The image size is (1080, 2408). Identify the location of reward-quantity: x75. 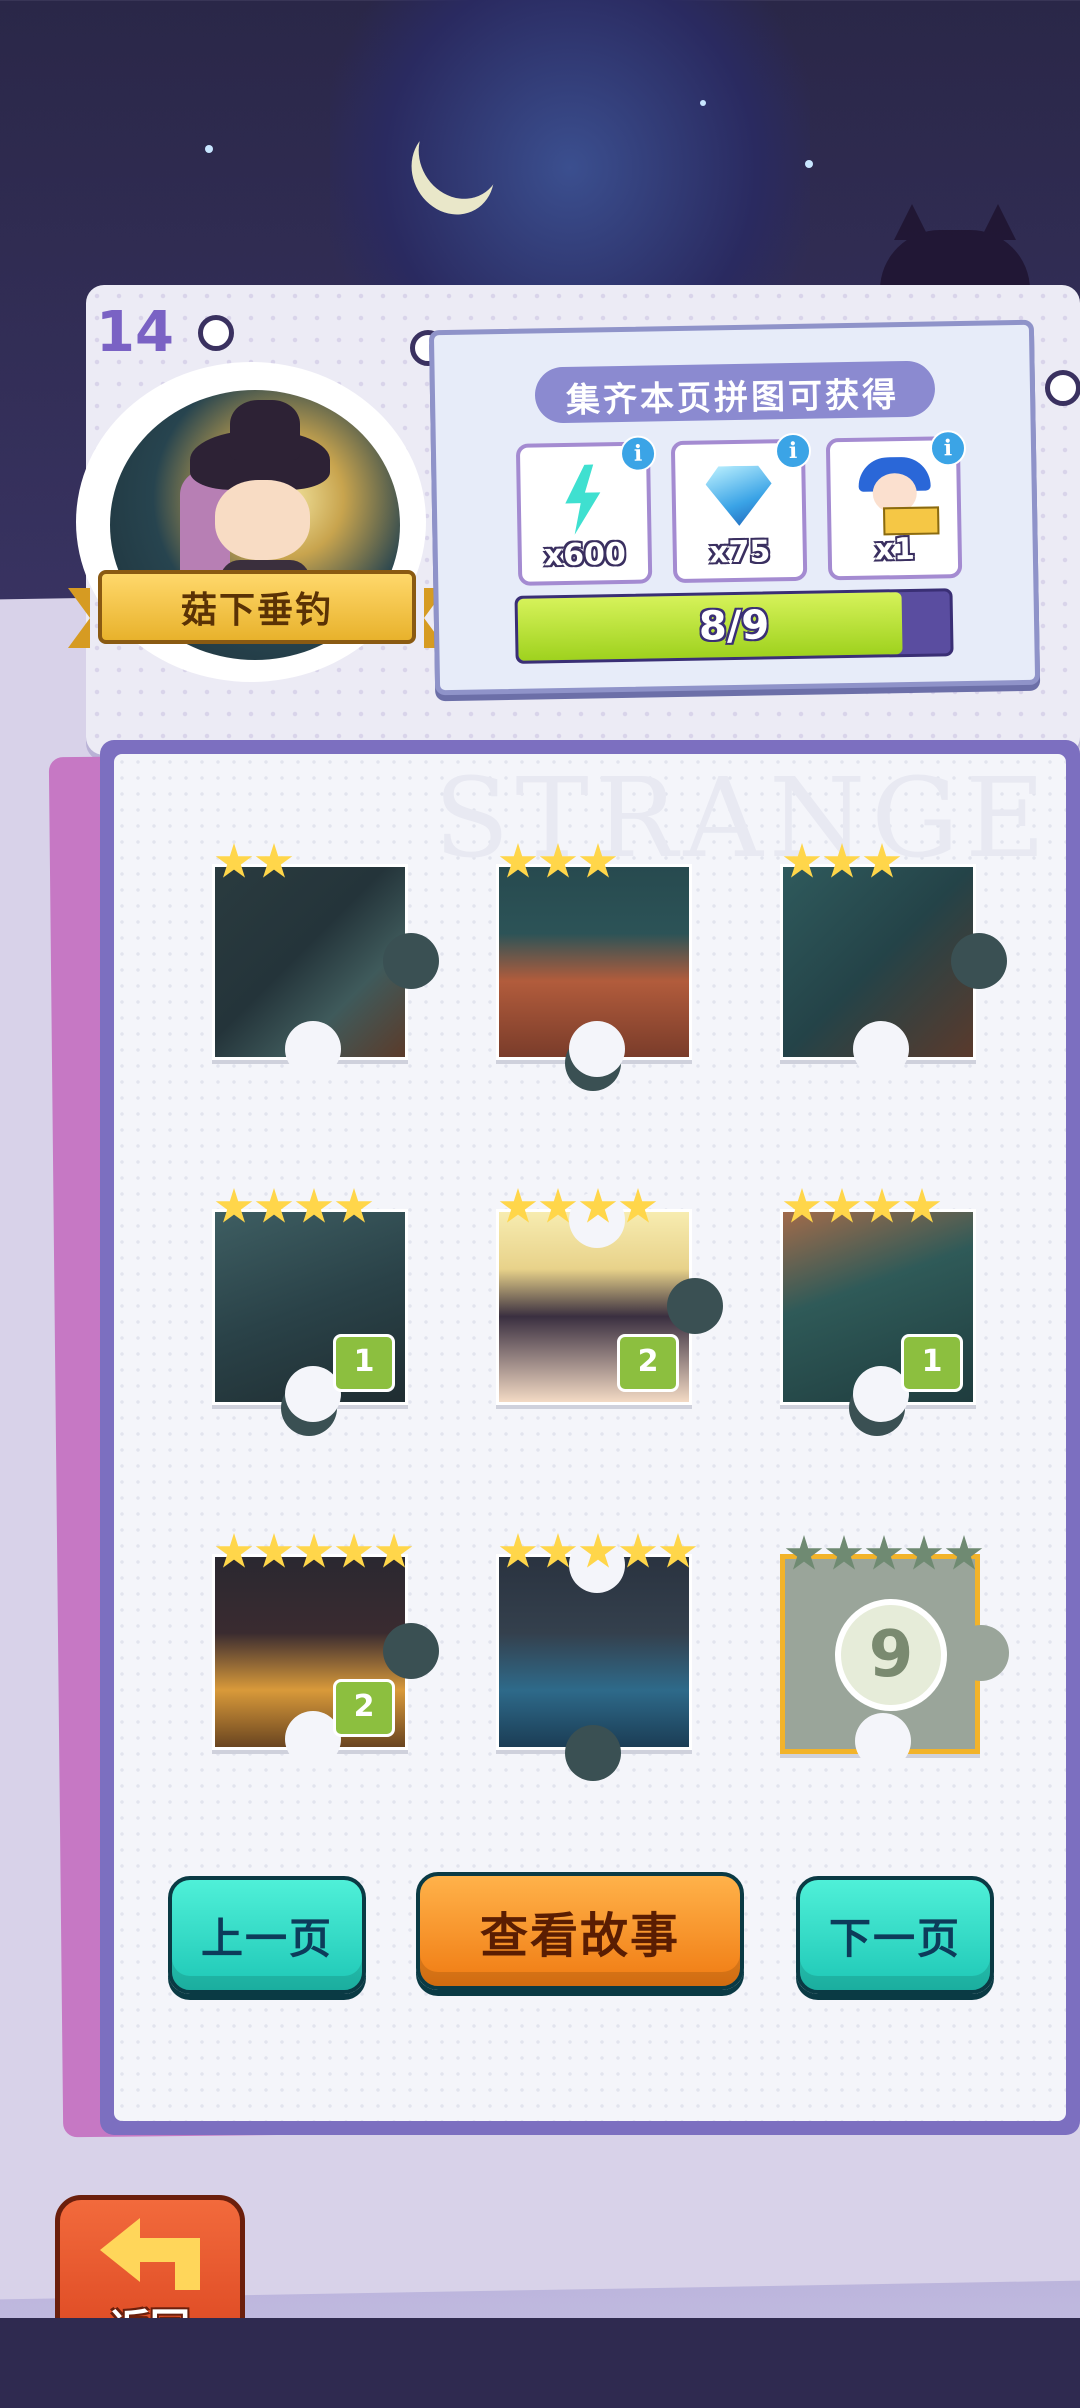
(739, 552).